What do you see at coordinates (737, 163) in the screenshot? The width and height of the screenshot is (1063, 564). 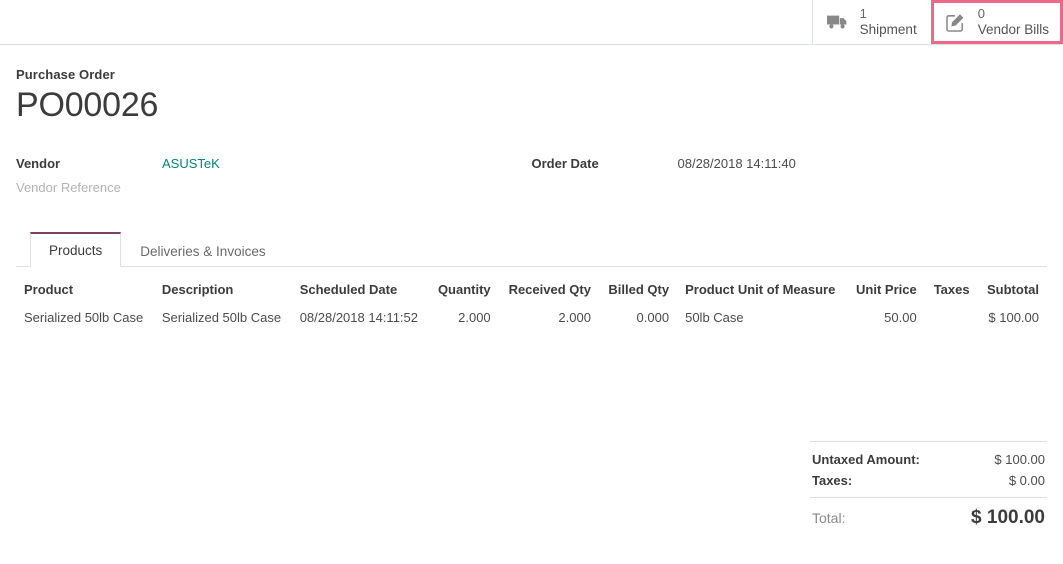 I see `field-order-date-value: 08/28/2018 14:11:40` at bounding box center [737, 163].